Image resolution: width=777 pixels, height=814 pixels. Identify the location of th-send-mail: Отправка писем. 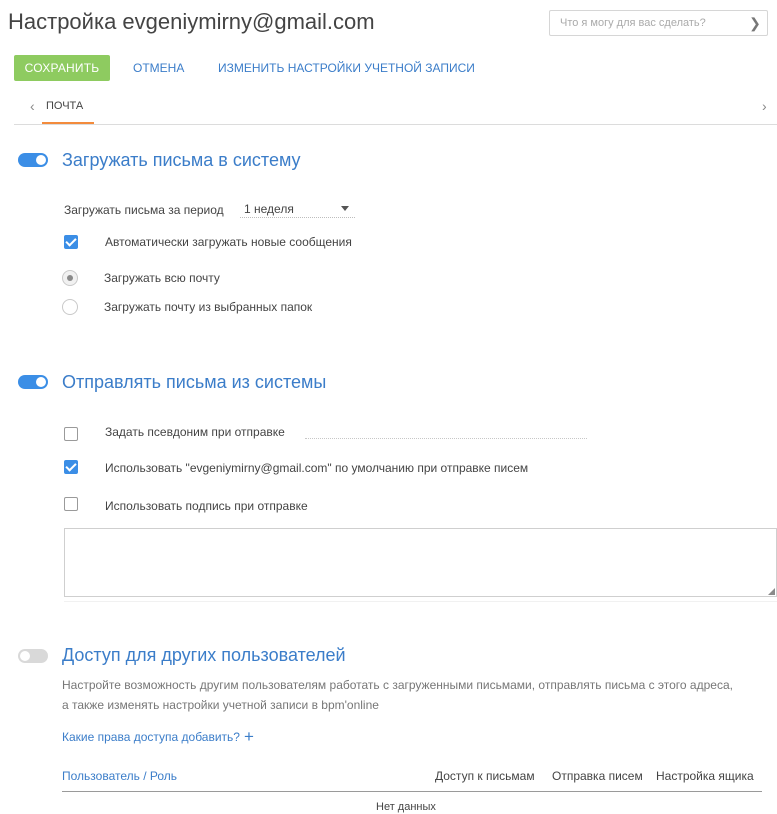
(597, 776).